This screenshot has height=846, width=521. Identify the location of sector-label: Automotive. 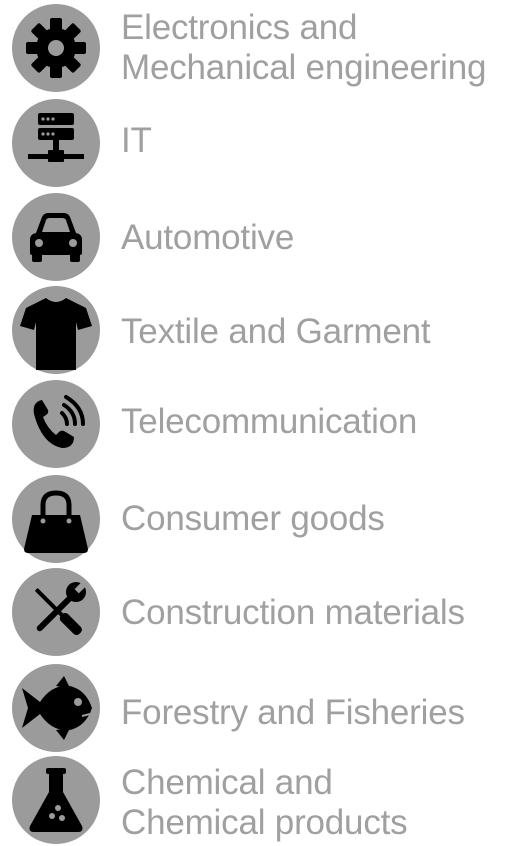
(207, 238).